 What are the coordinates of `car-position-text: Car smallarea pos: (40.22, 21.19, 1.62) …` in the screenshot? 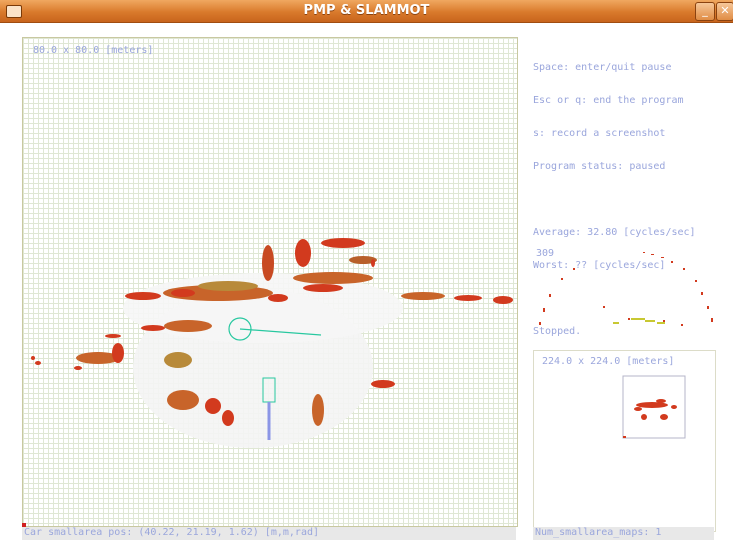 It's located at (172, 532).